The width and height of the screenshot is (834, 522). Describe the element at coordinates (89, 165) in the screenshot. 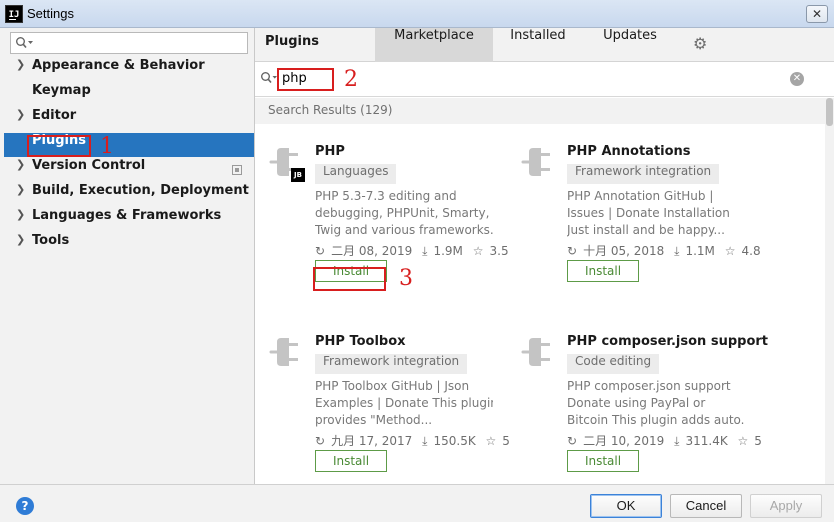

I see `sidebar-item-label: Version Control` at that location.